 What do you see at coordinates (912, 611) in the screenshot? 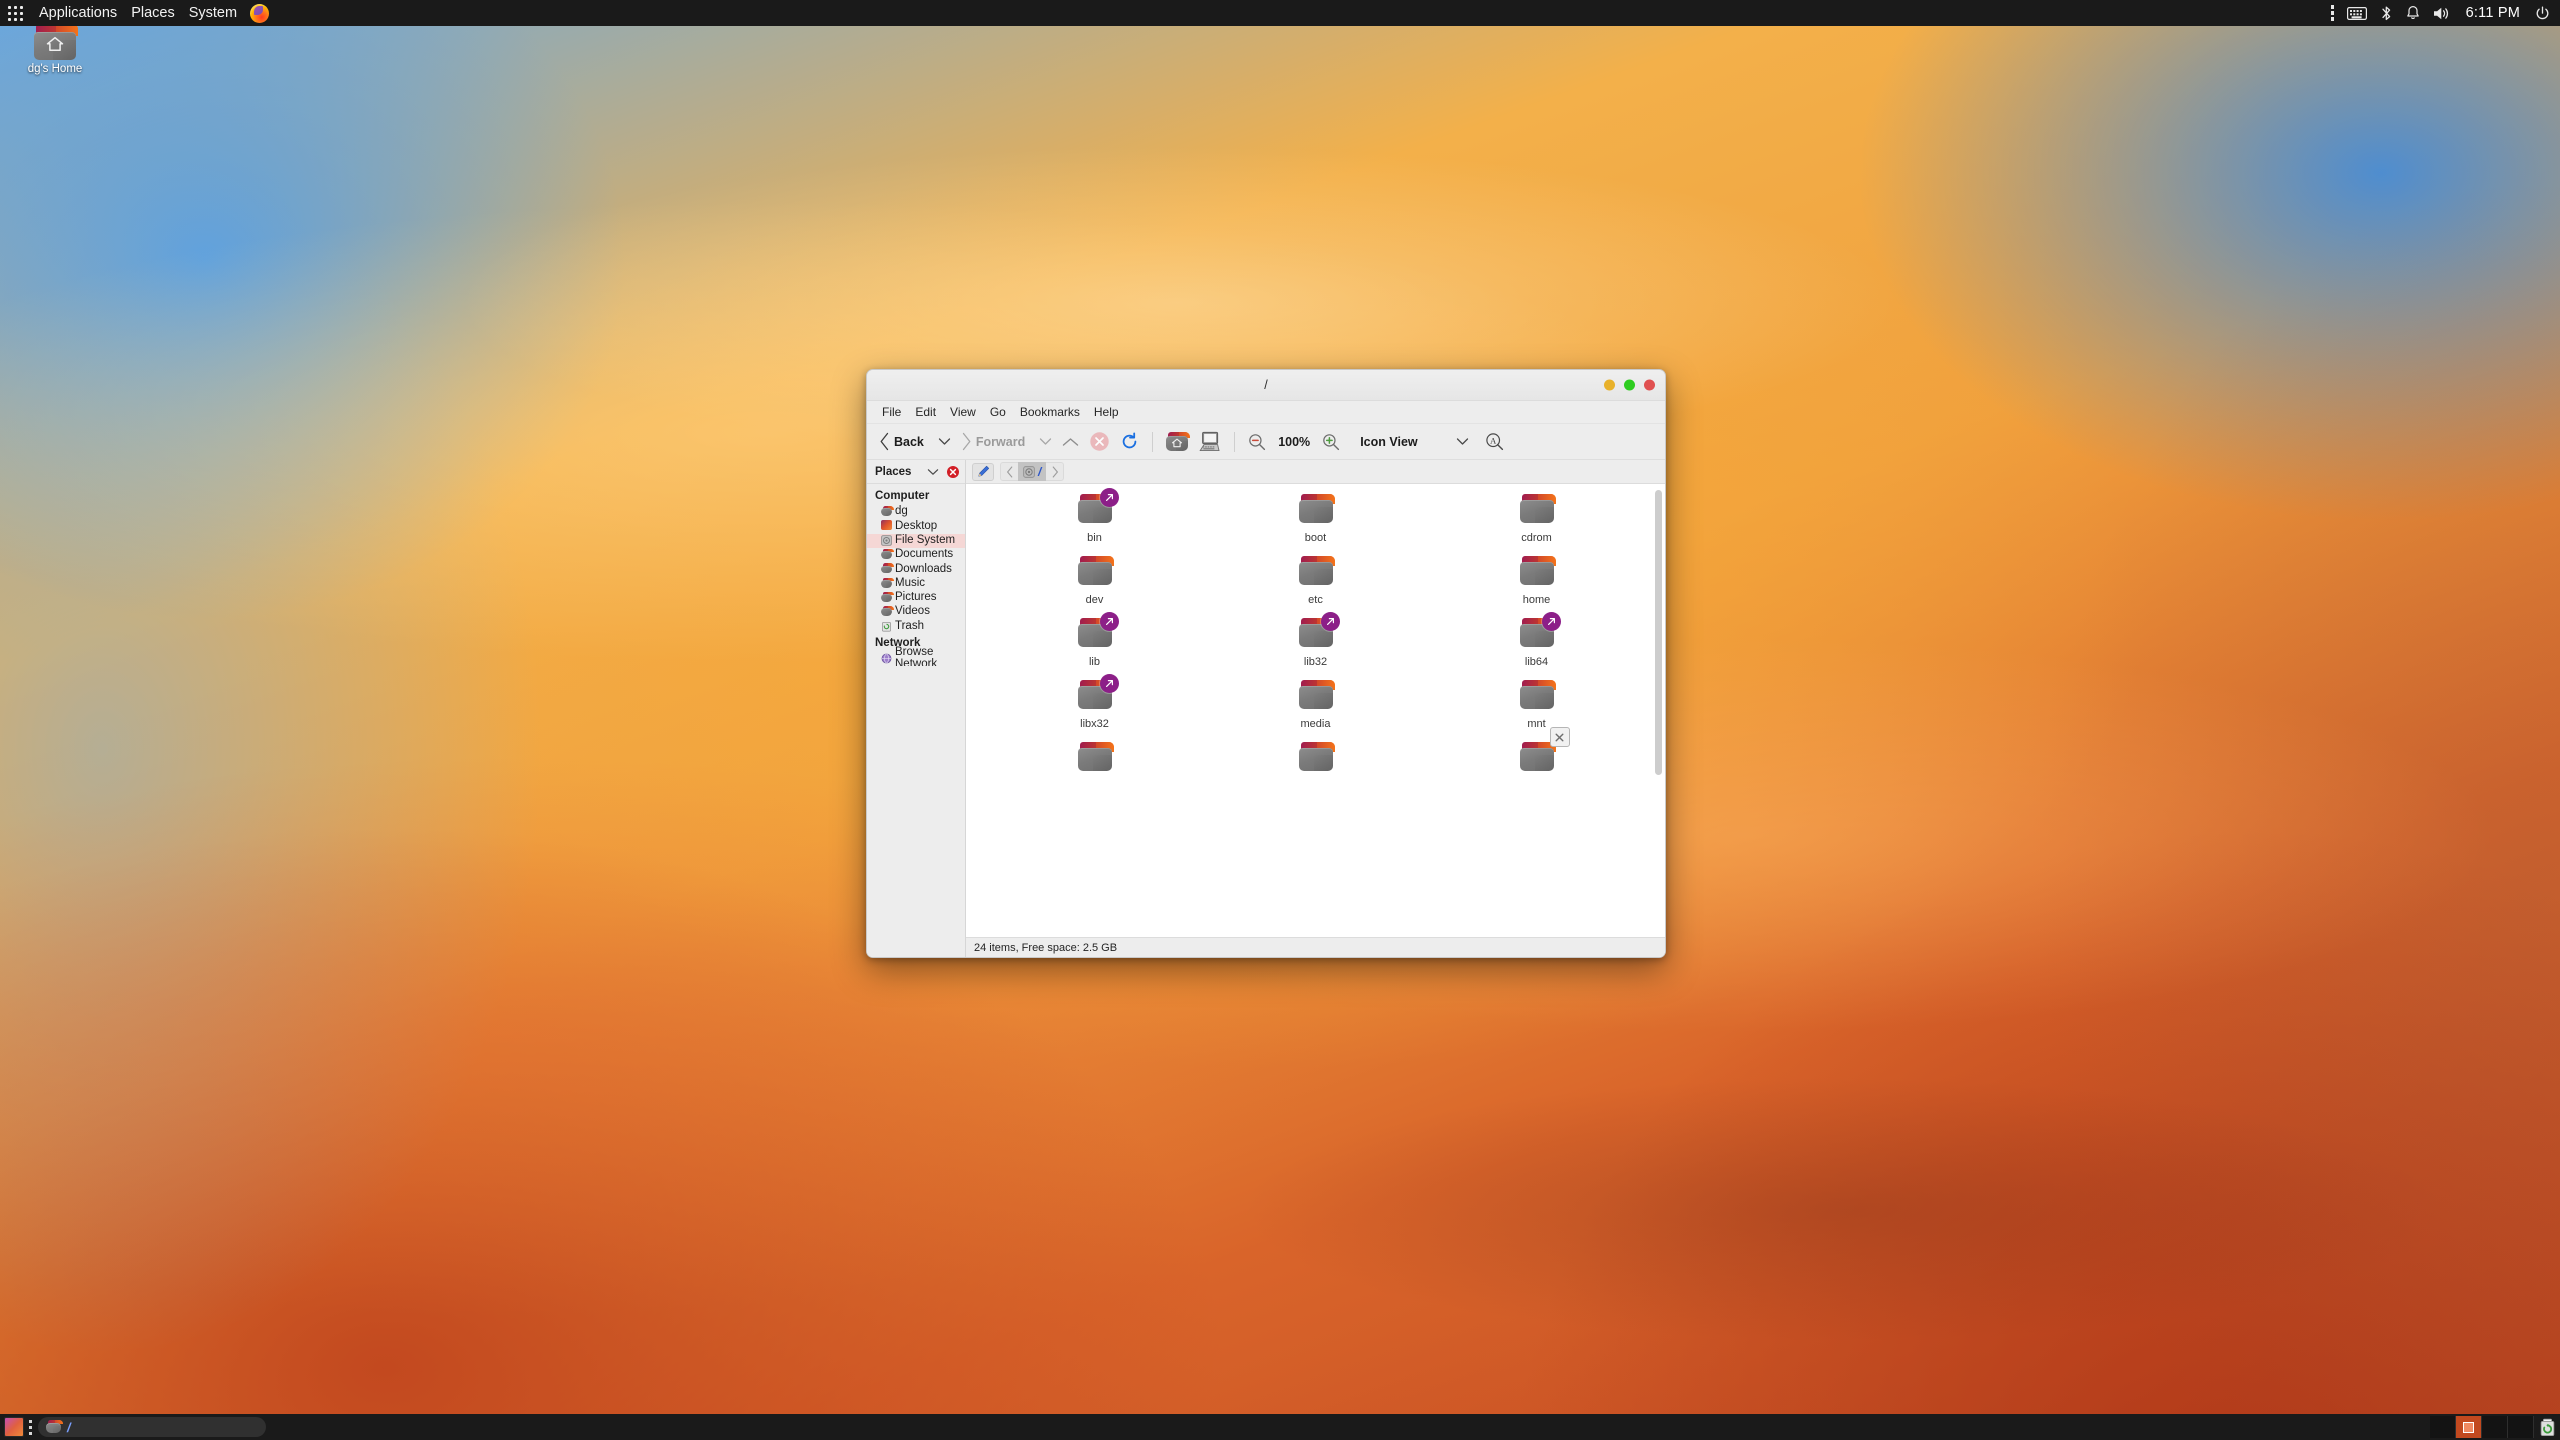
I see `sidebar-item-label: Videos` at bounding box center [912, 611].